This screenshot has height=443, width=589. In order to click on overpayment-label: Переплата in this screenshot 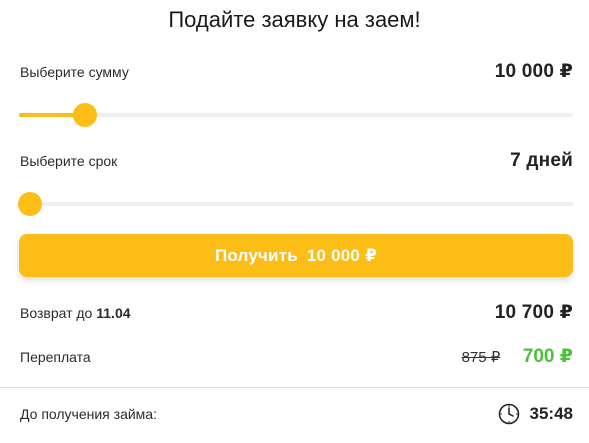, I will do `click(55, 356)`.